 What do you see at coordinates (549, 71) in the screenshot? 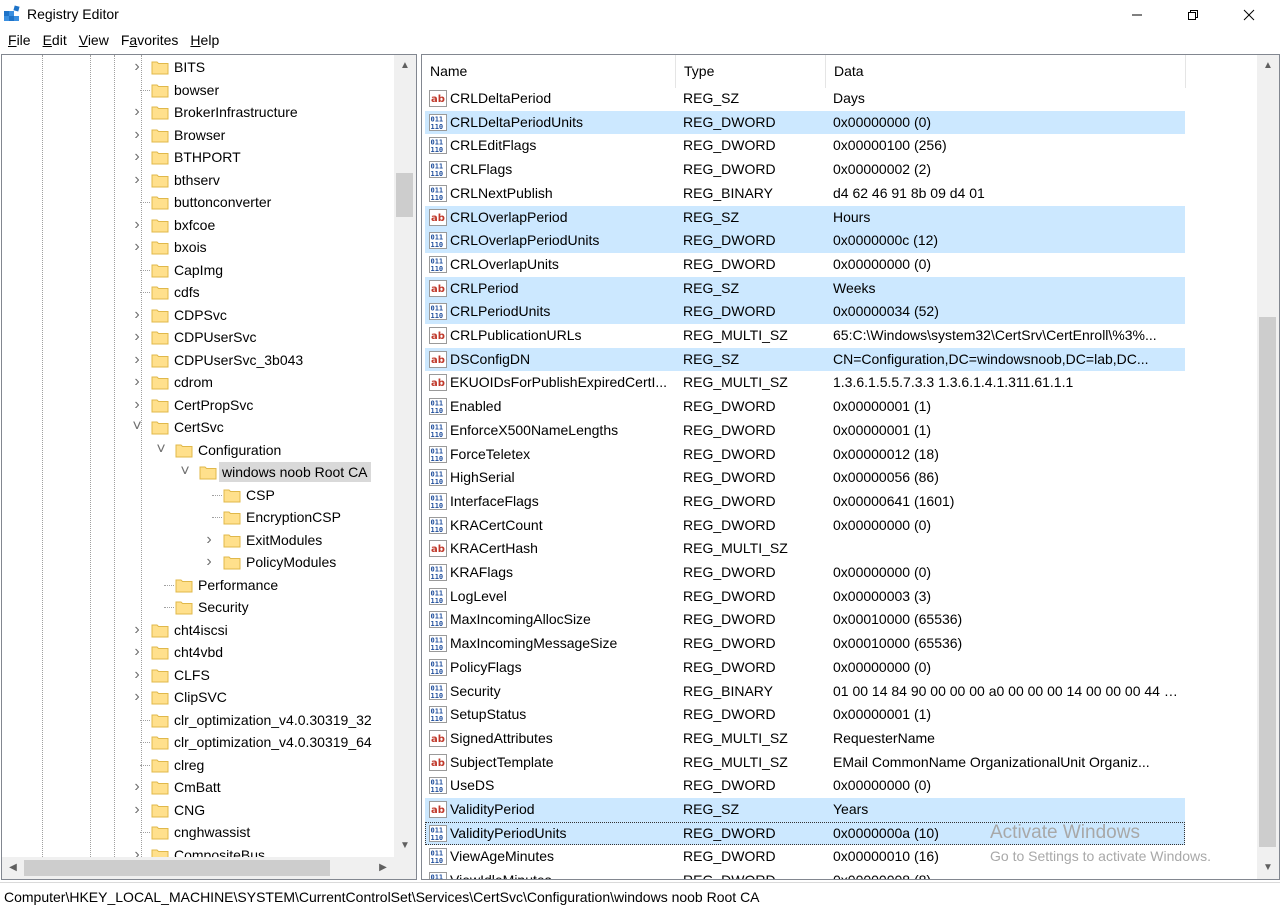
I see `column-header-name: Name` at bounding box center [549, 71].